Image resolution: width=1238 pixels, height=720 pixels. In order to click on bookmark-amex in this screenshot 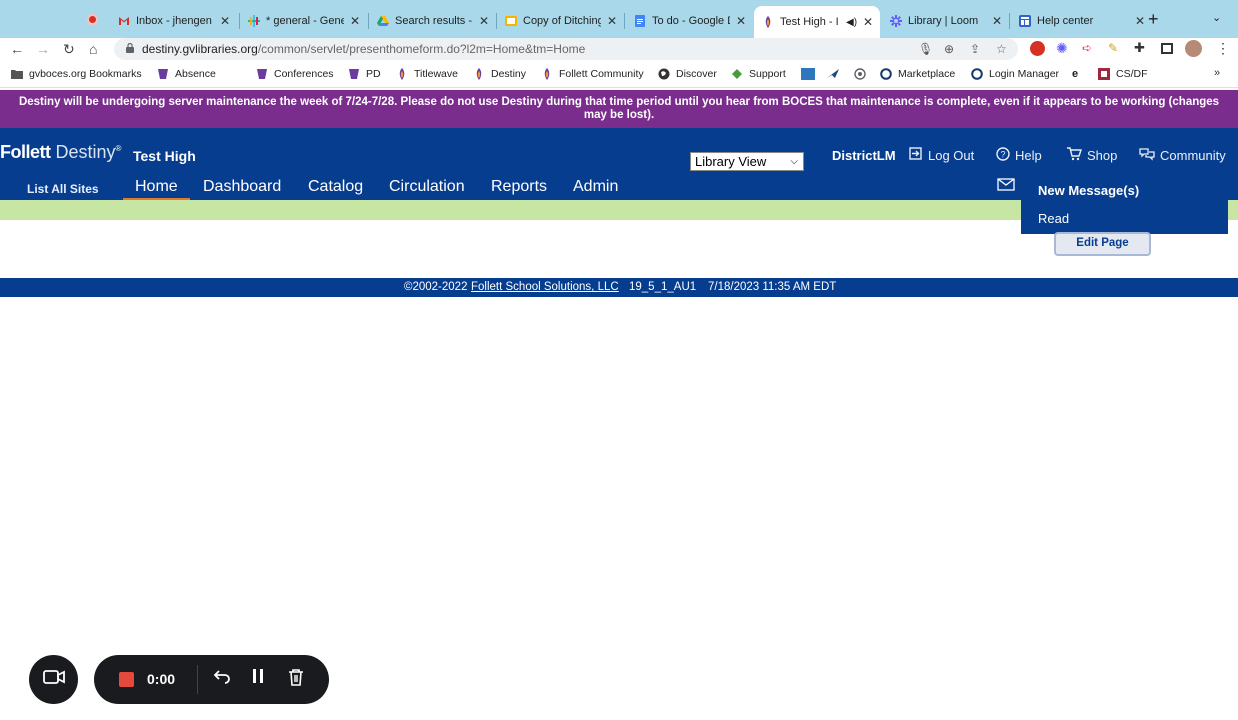, I will do `click(811, 74)`.